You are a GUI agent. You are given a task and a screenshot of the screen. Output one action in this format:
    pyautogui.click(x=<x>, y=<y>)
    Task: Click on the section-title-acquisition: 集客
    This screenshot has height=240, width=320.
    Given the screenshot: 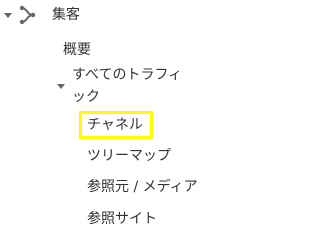 What is the action you would take?
    pyautogui.click(x=66, y=15)
    